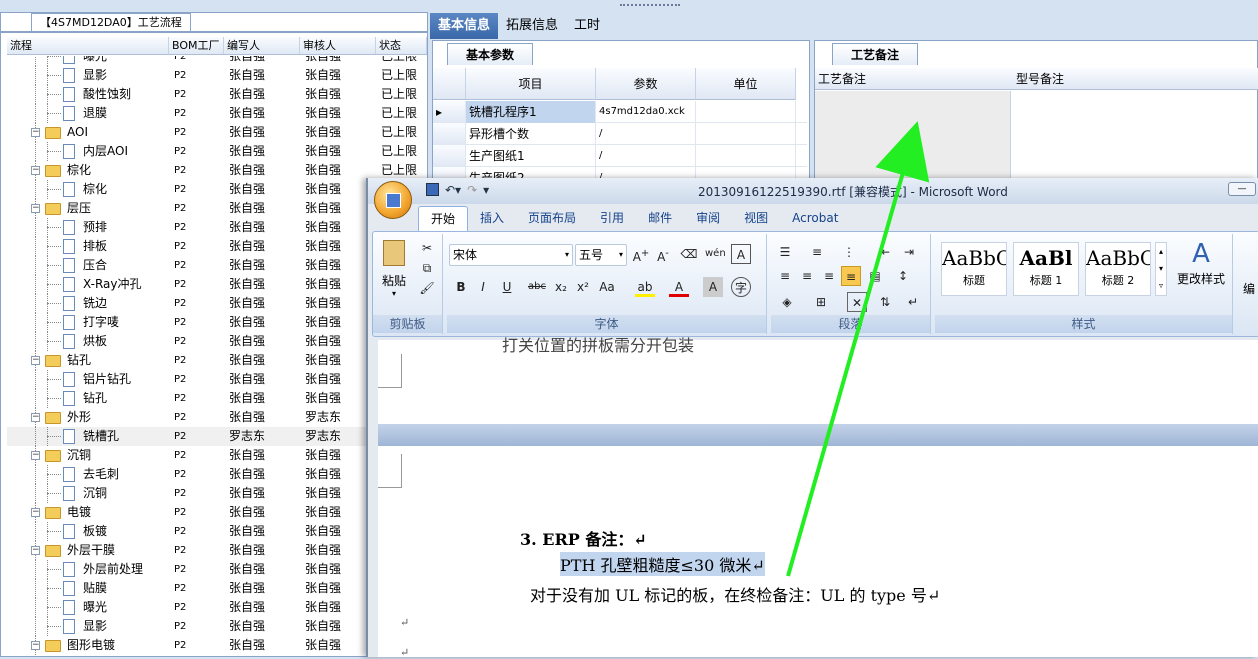  I want to click on param-item-cell: 生产图纸1, so click(531, 156).